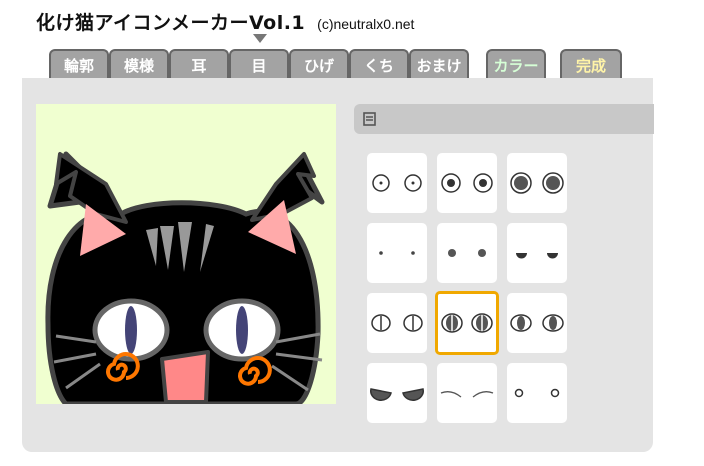 This screenshot has width=704, height=466. I want to click on eye-oval-pupil-icon, so click(537, 323).